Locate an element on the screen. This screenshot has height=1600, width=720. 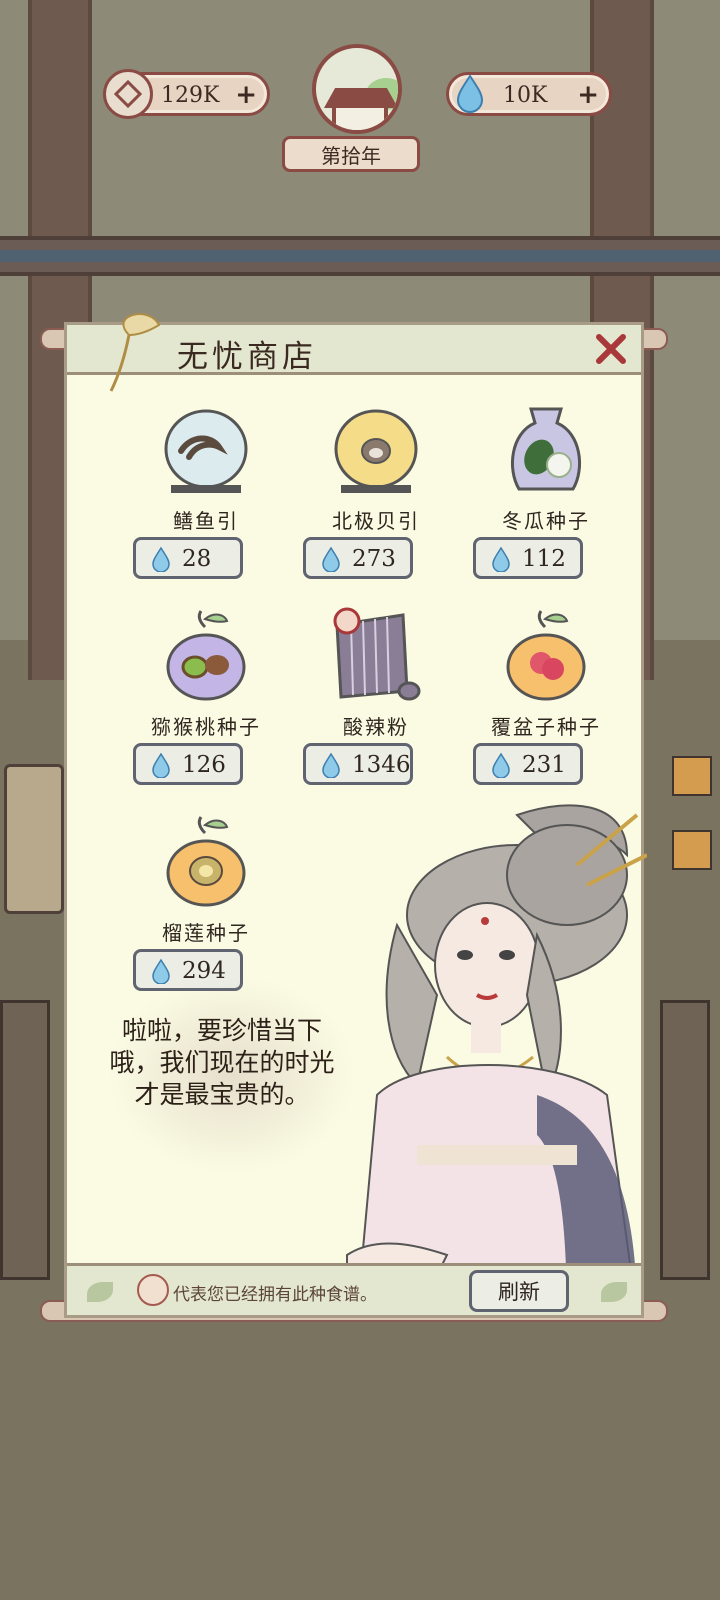
buy-button: 112 is located at coordinates (528, 558).